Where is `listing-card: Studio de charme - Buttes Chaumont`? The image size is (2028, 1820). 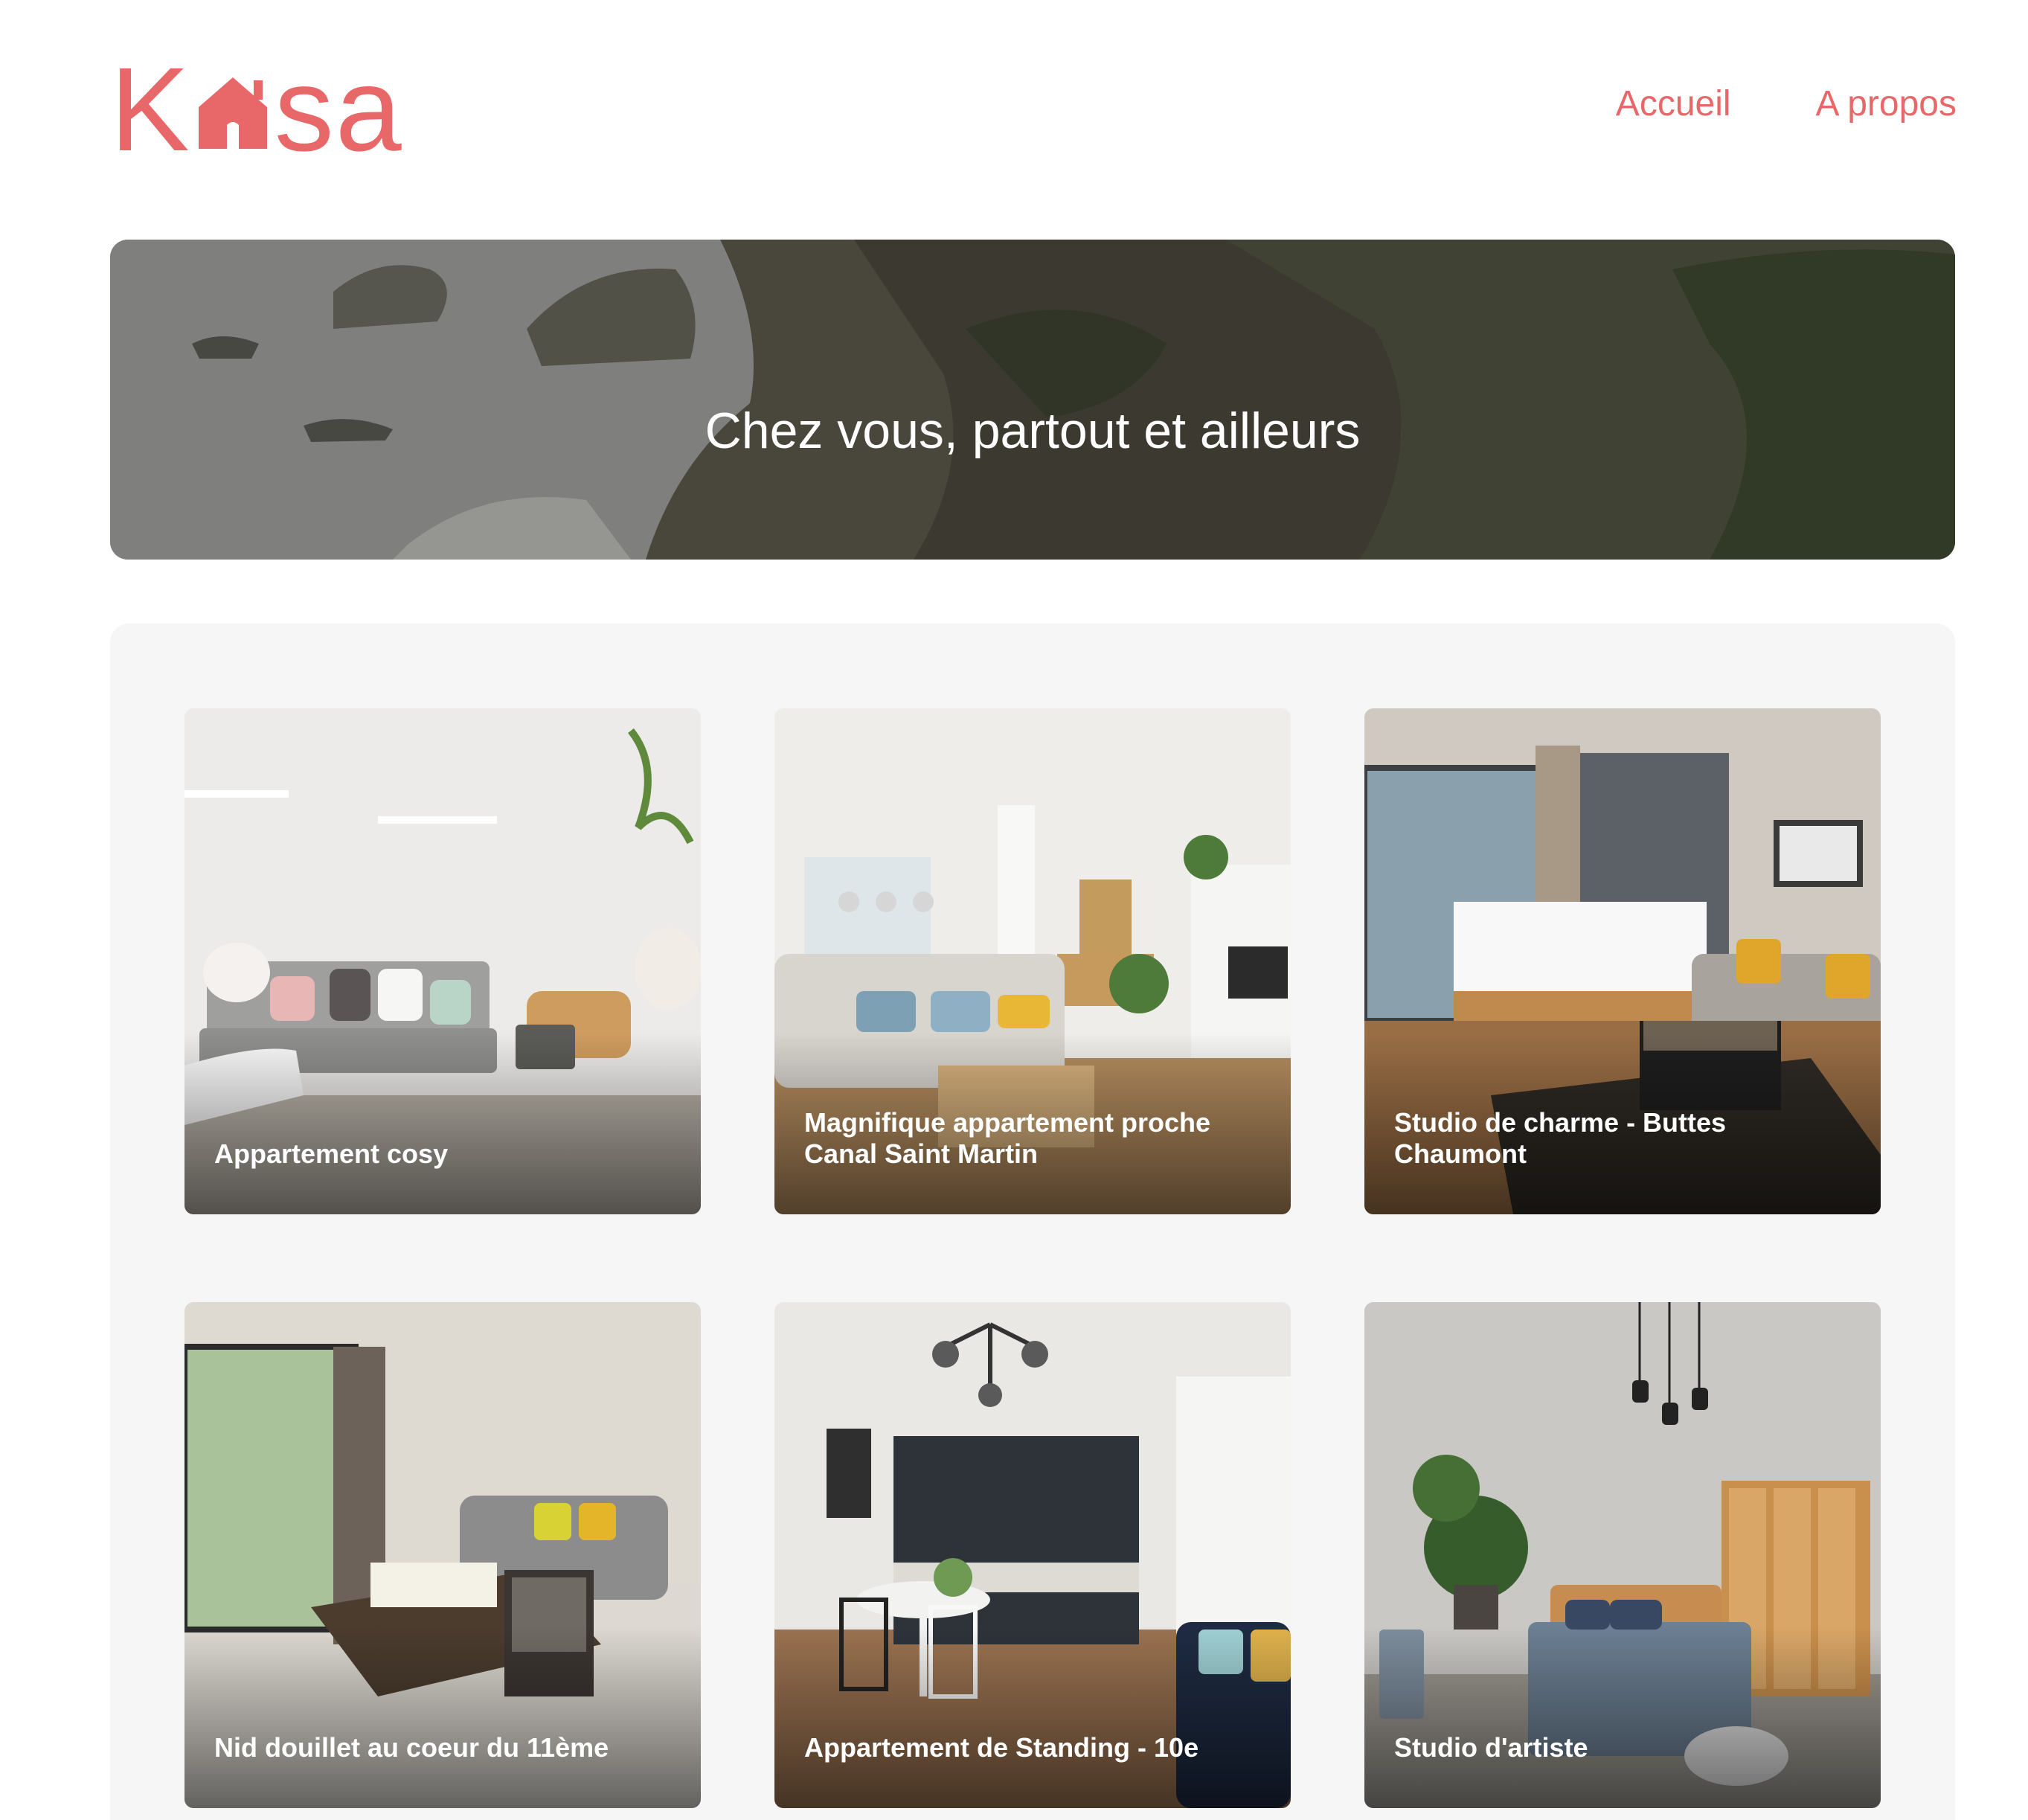 listing-card: Studio de charme - Buttes Chaumont is located at coordinates (1623, 961).